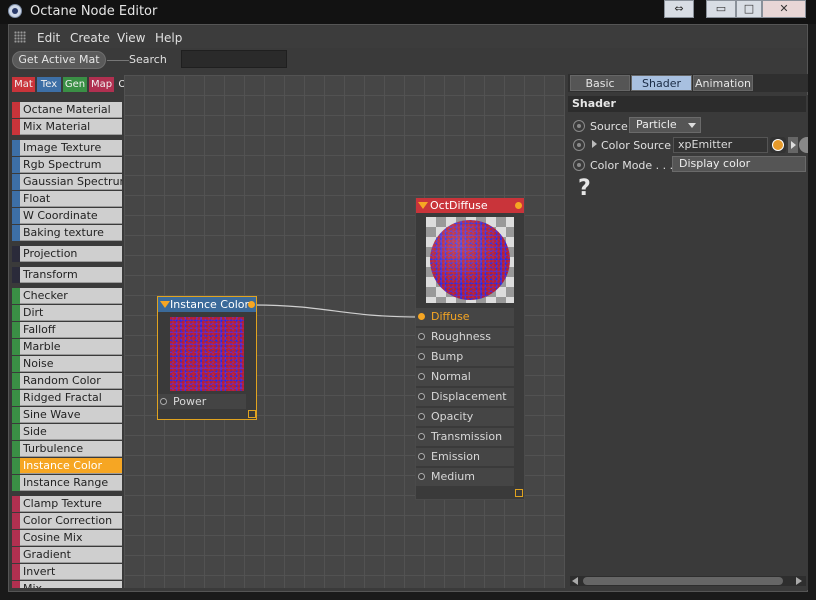  What do you see at coordinates (190, 401) in the screenshot?
I see `power-label: Power` at bounding box center [190, 401].